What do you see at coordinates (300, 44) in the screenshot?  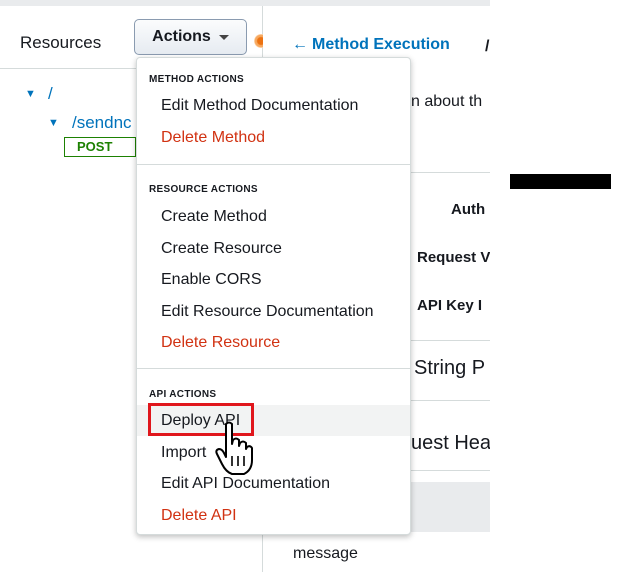 I see `back-arrow-icon: ←` at bounding box center [300, 44].